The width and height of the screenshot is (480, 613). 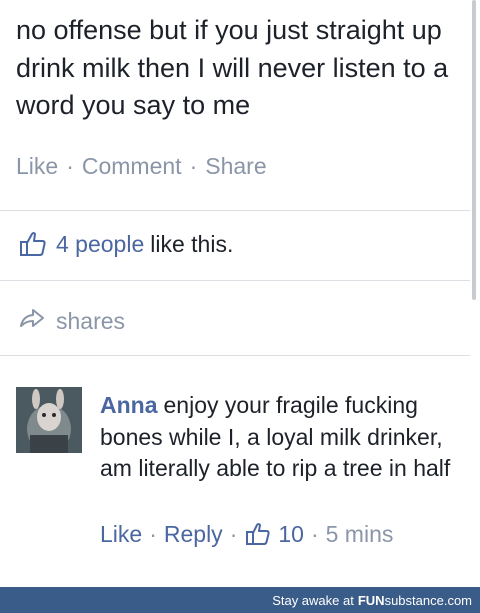 I want to click on comment-timestamp: 5 mins, so click(x=360, y=534).